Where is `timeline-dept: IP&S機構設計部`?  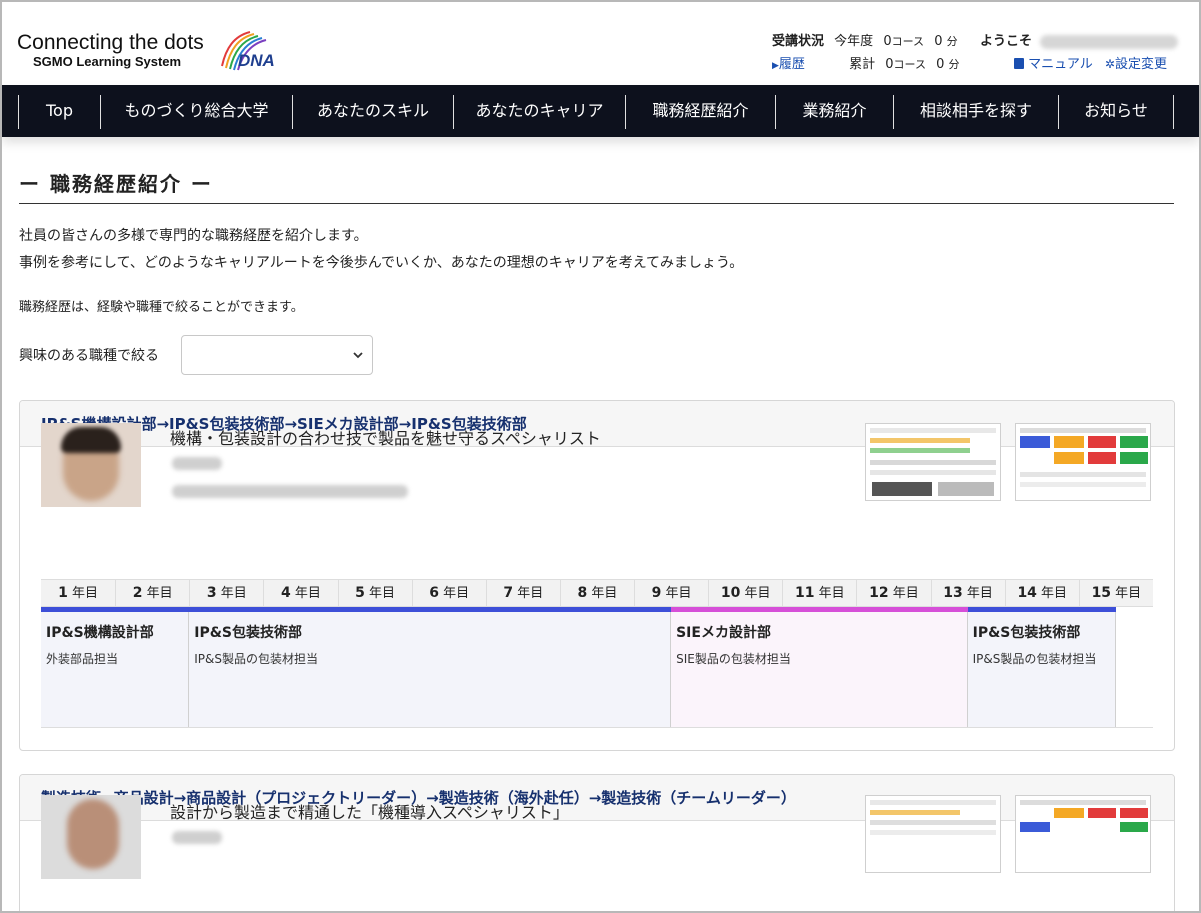 timeline-dept: IP&S機構設計部 is located at coordinates (100, 633).